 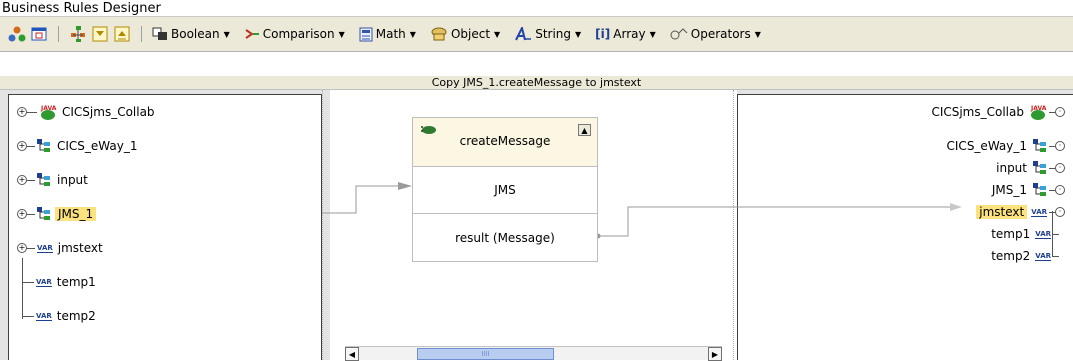 I want to click on method-input-param: JMS, so click(x=505, y=190).